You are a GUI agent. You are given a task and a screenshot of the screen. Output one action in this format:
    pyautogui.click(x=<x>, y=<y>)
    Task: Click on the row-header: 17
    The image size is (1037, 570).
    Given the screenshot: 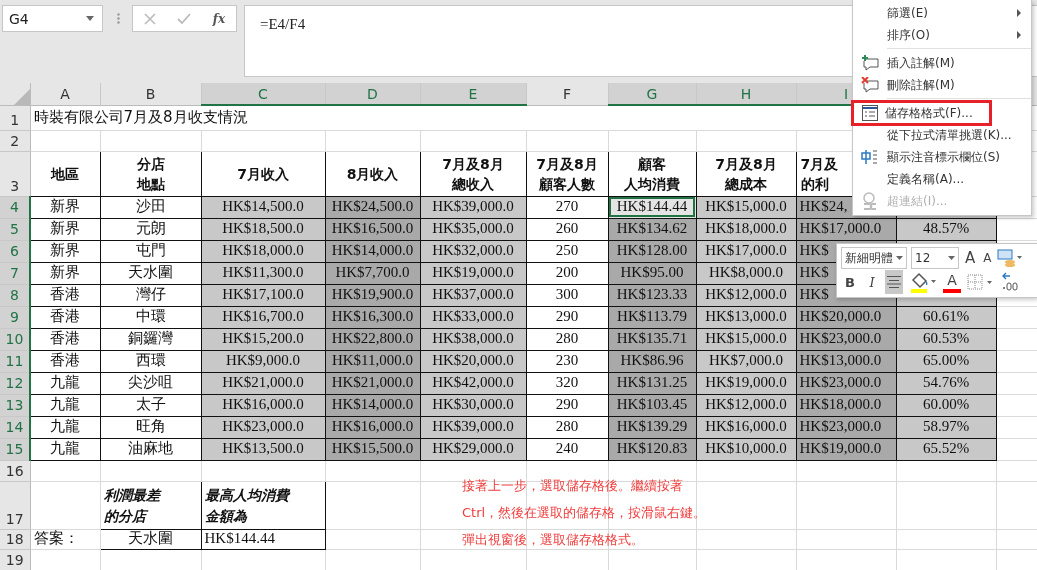 What is the action you would take?
    pyautogui.click(x=15, y=505)
    